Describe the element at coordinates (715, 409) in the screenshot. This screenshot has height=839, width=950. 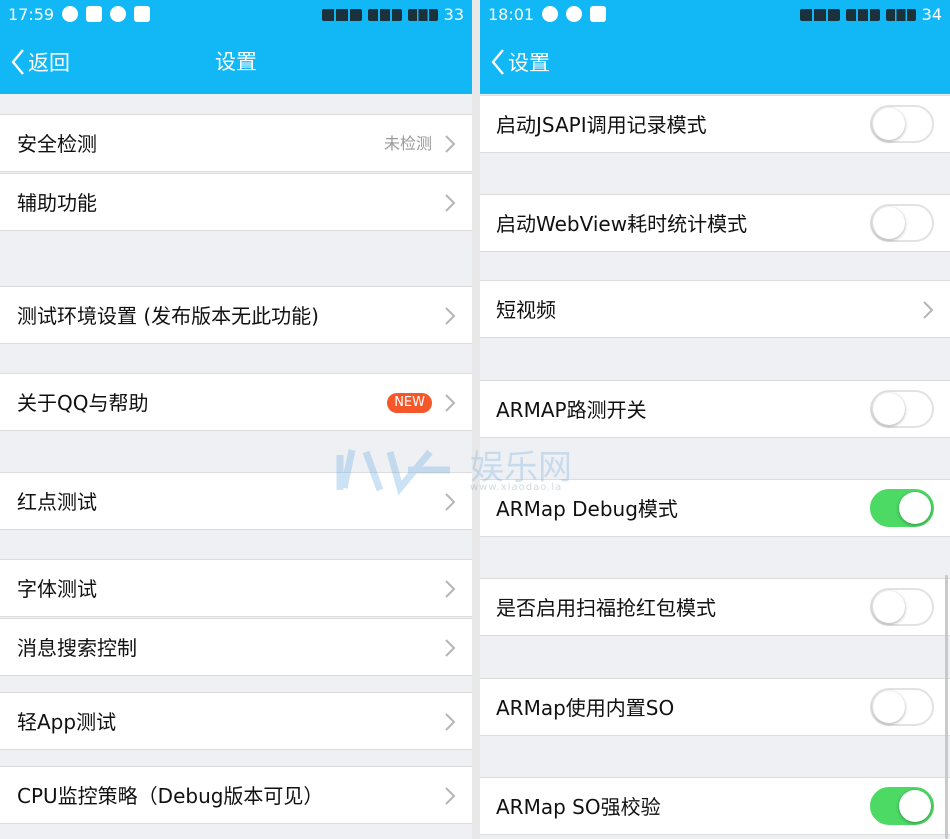
I see `list-item-armap-road-test: ARMAP路测开关` at that location.